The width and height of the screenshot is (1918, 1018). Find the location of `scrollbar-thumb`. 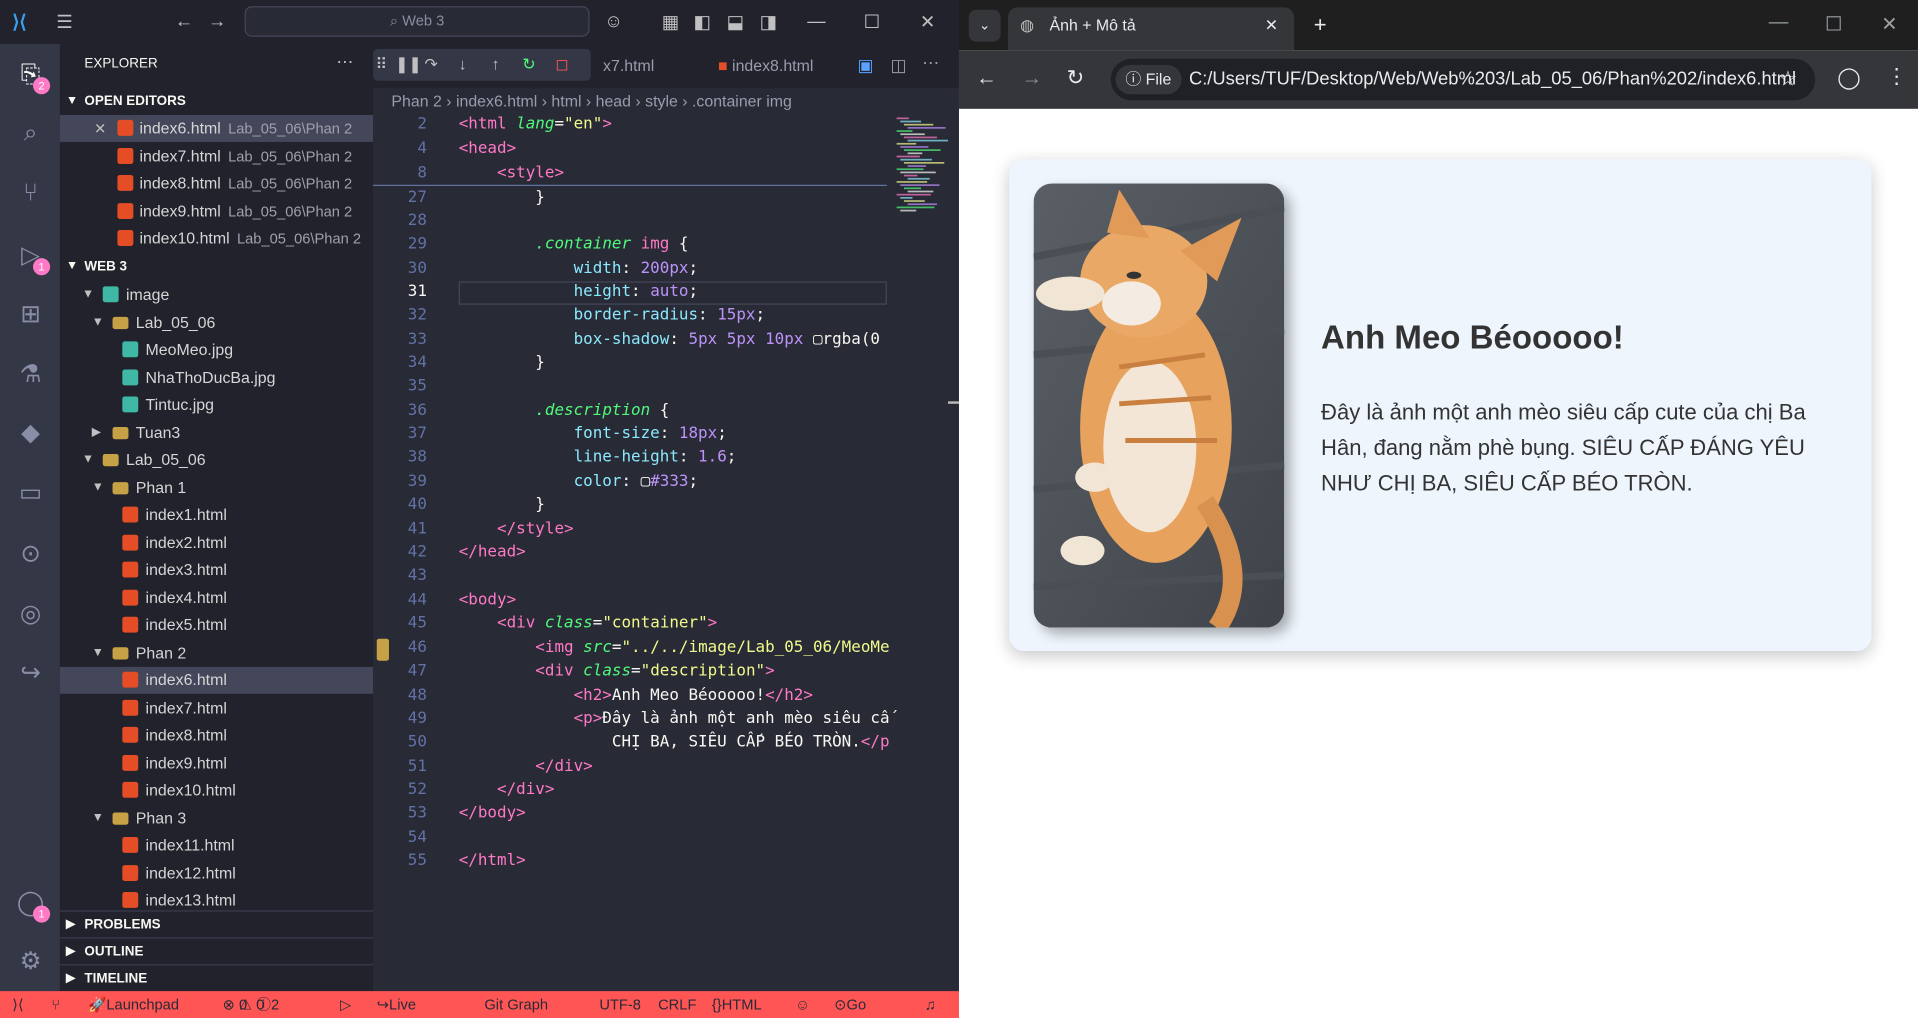

scrollbar-thumb is located at coordinates (953, 402).